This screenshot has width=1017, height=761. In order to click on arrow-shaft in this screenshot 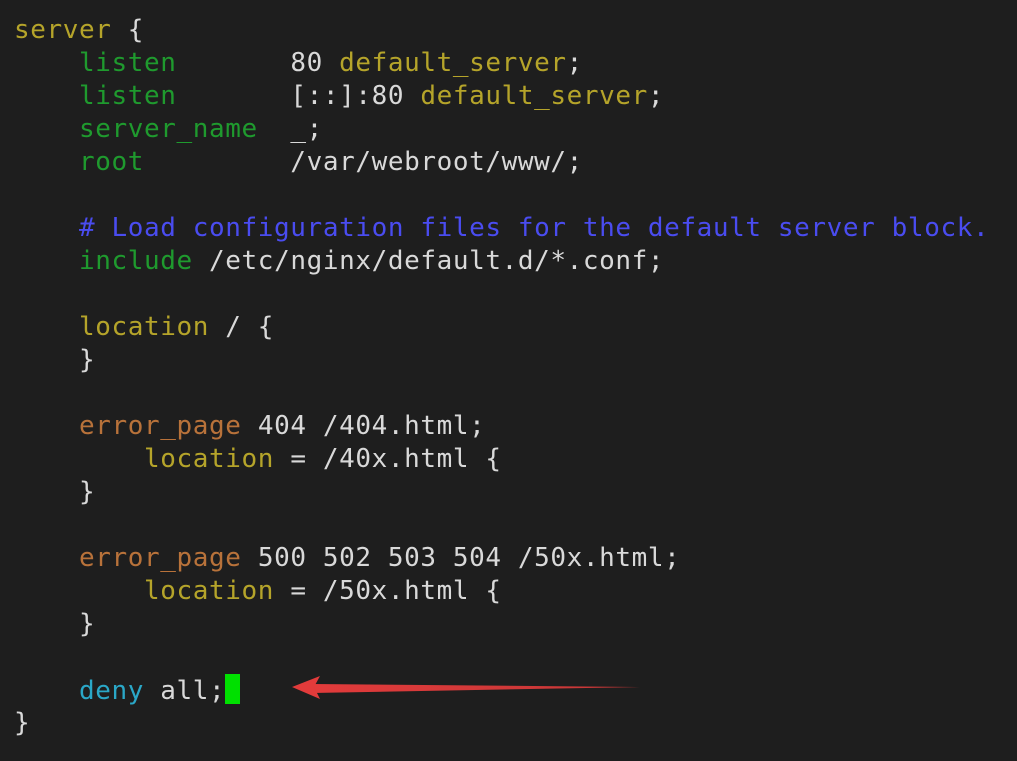, I will do `click(476, 688)`.